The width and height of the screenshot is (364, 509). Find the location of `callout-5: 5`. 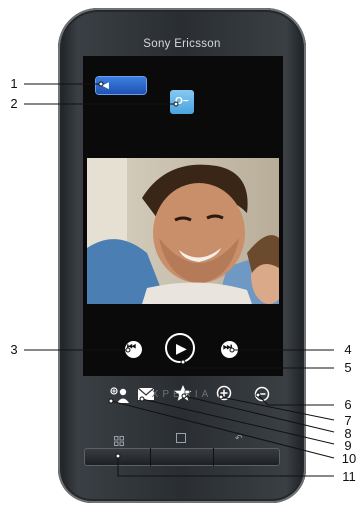

callout-5: 5 is located at coordinates (348, 367).